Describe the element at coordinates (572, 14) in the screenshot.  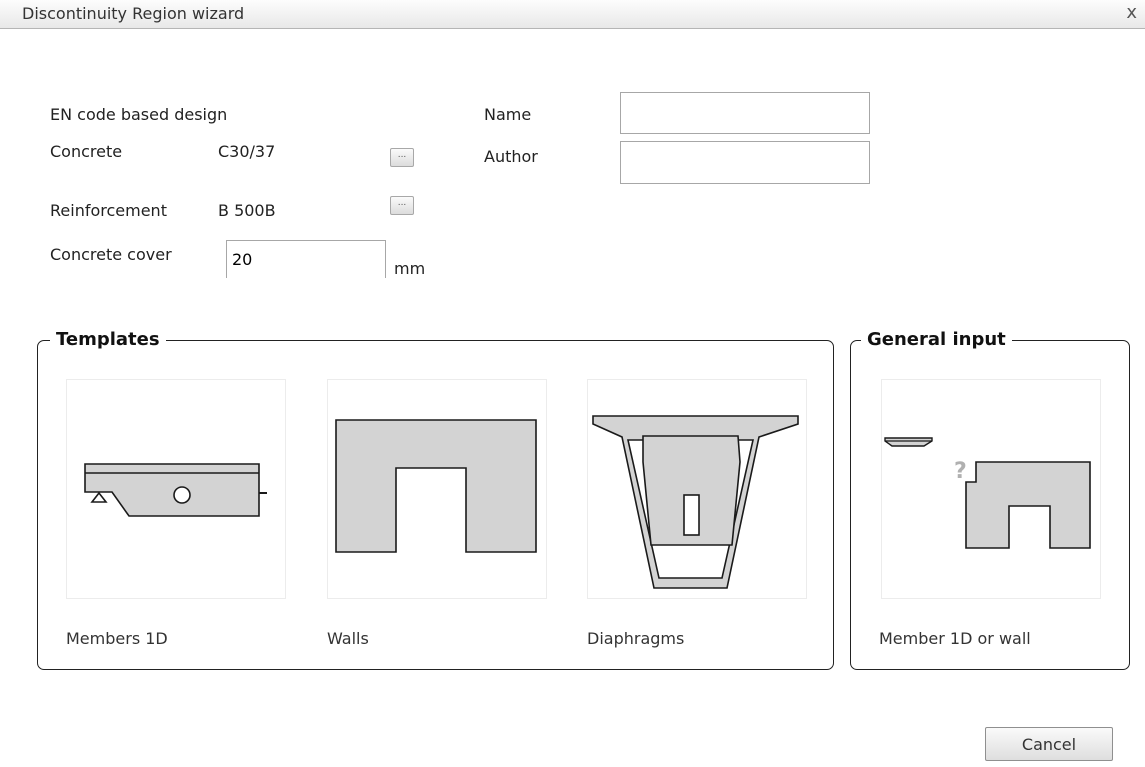
I see `title-bar: Discontinuity Region wizard x` at that location.